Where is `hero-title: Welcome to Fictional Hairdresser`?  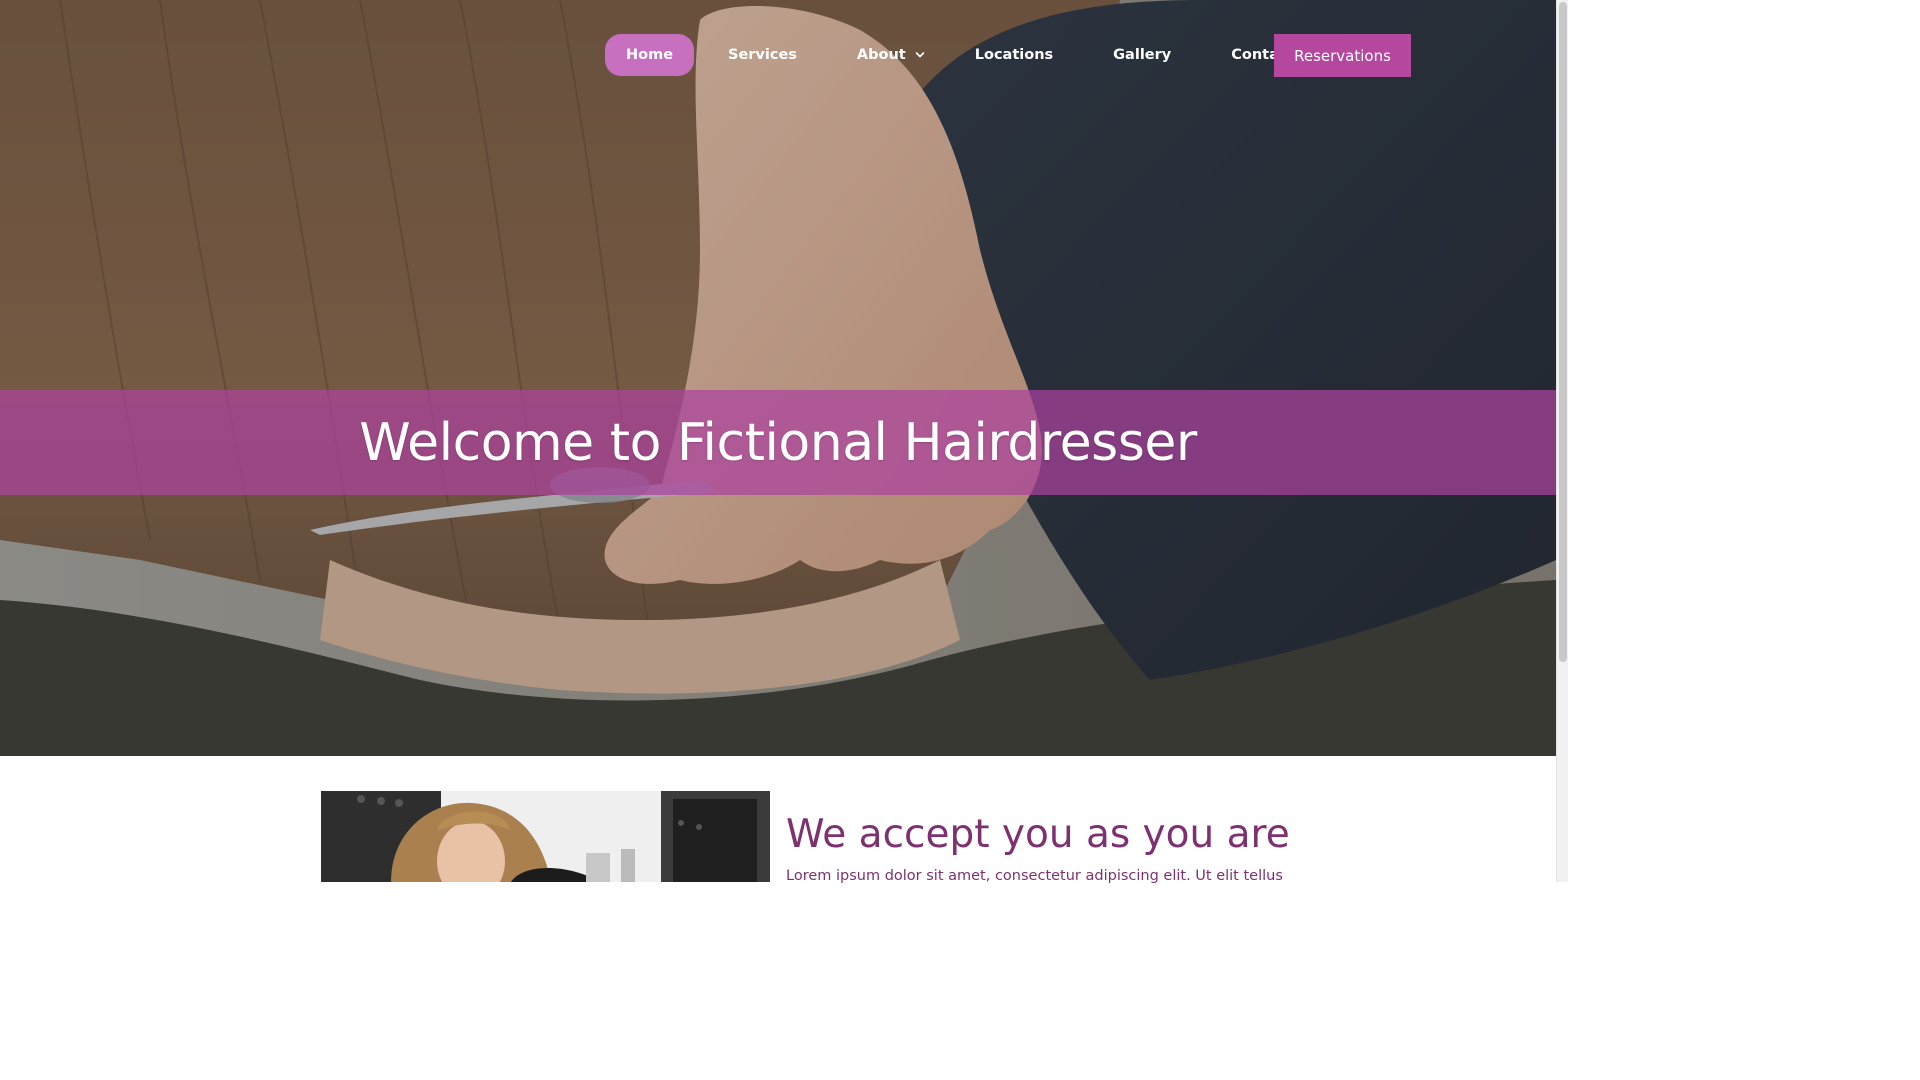 hero-title: Welcome to Fictional Hairdresser is located at coordinates (778, 442).